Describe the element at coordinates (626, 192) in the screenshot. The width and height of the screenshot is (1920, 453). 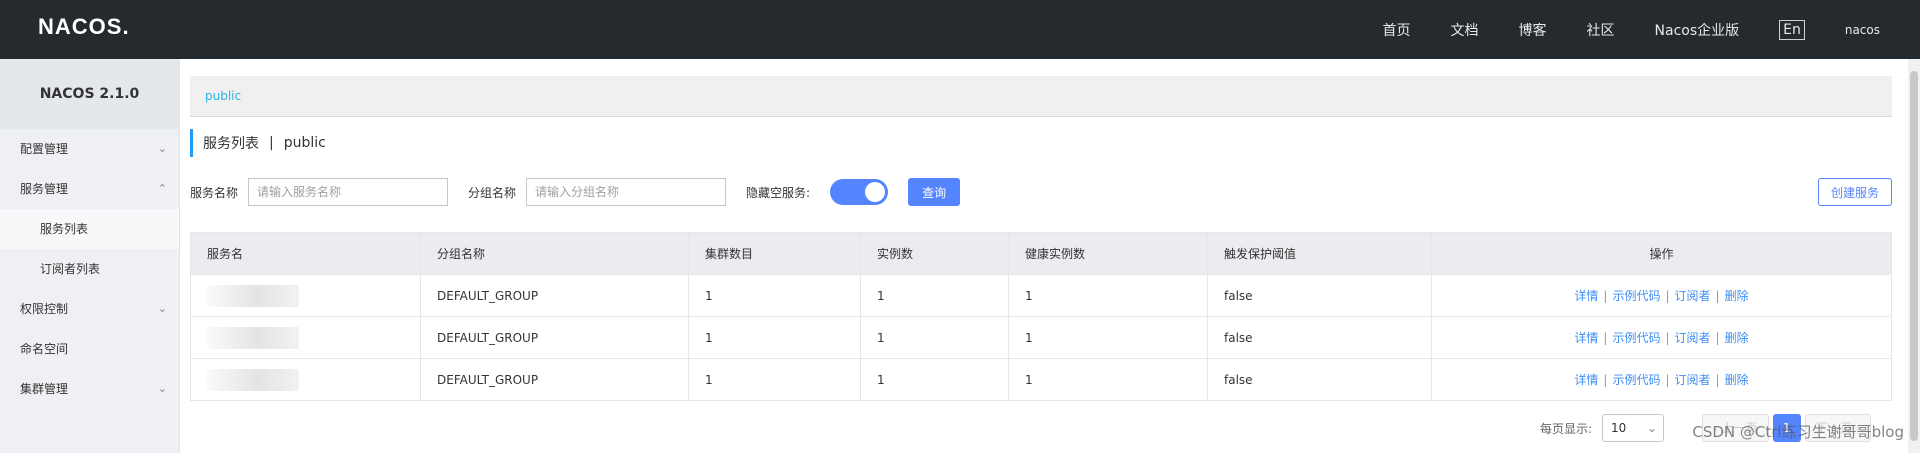
I see `group-name-input` at that location.